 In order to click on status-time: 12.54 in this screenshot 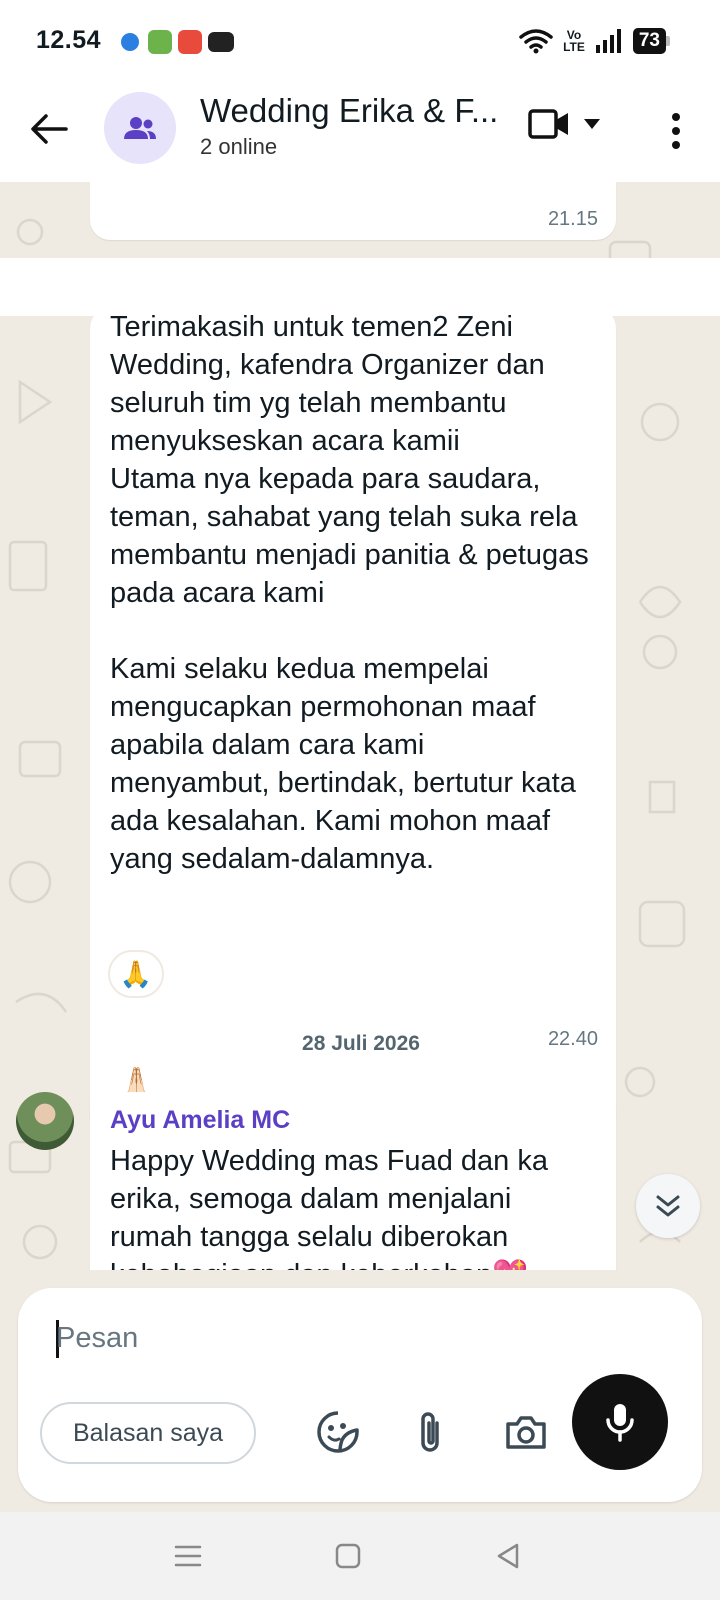, I will do `click(69, 40)`.